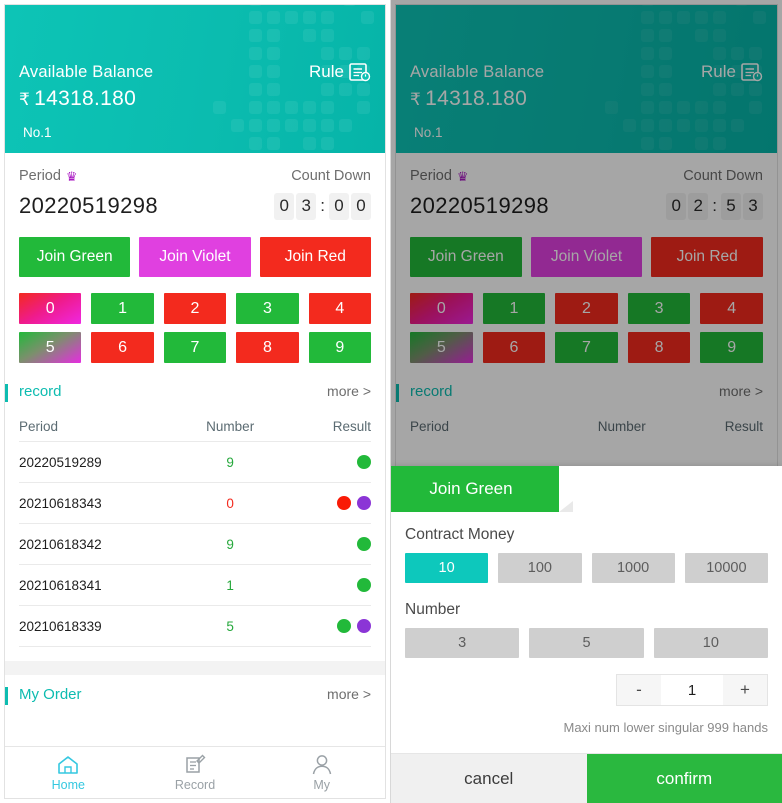  What do you see at coordinates (723, 176) in the screenshot?
I see `countdown-label: Count Down` at bounding box center [723, 176].